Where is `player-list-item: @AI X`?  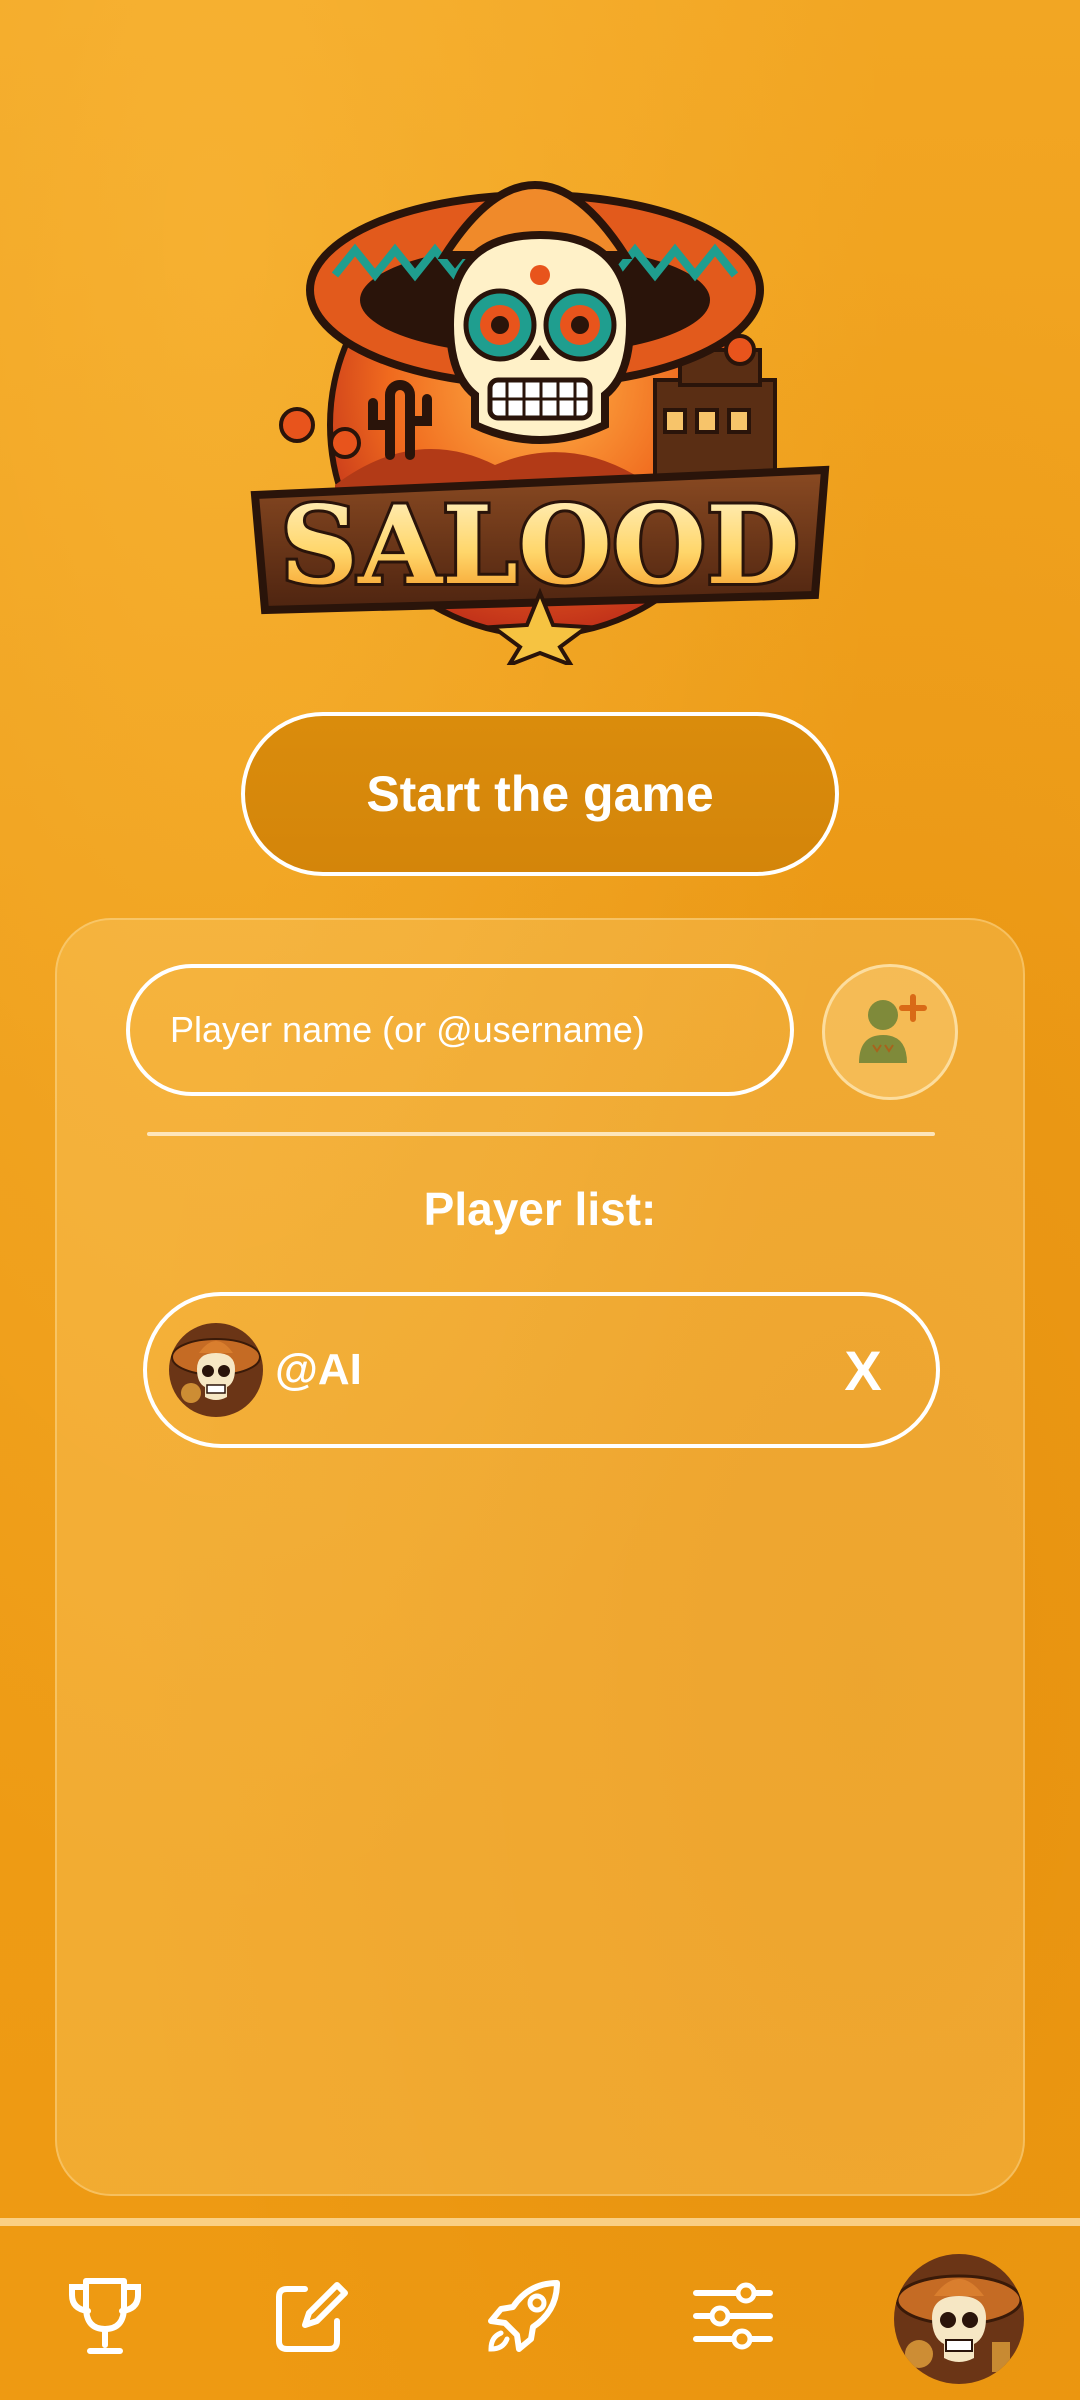 player-list-item: @AI X is located at coordinates (541, 1370).